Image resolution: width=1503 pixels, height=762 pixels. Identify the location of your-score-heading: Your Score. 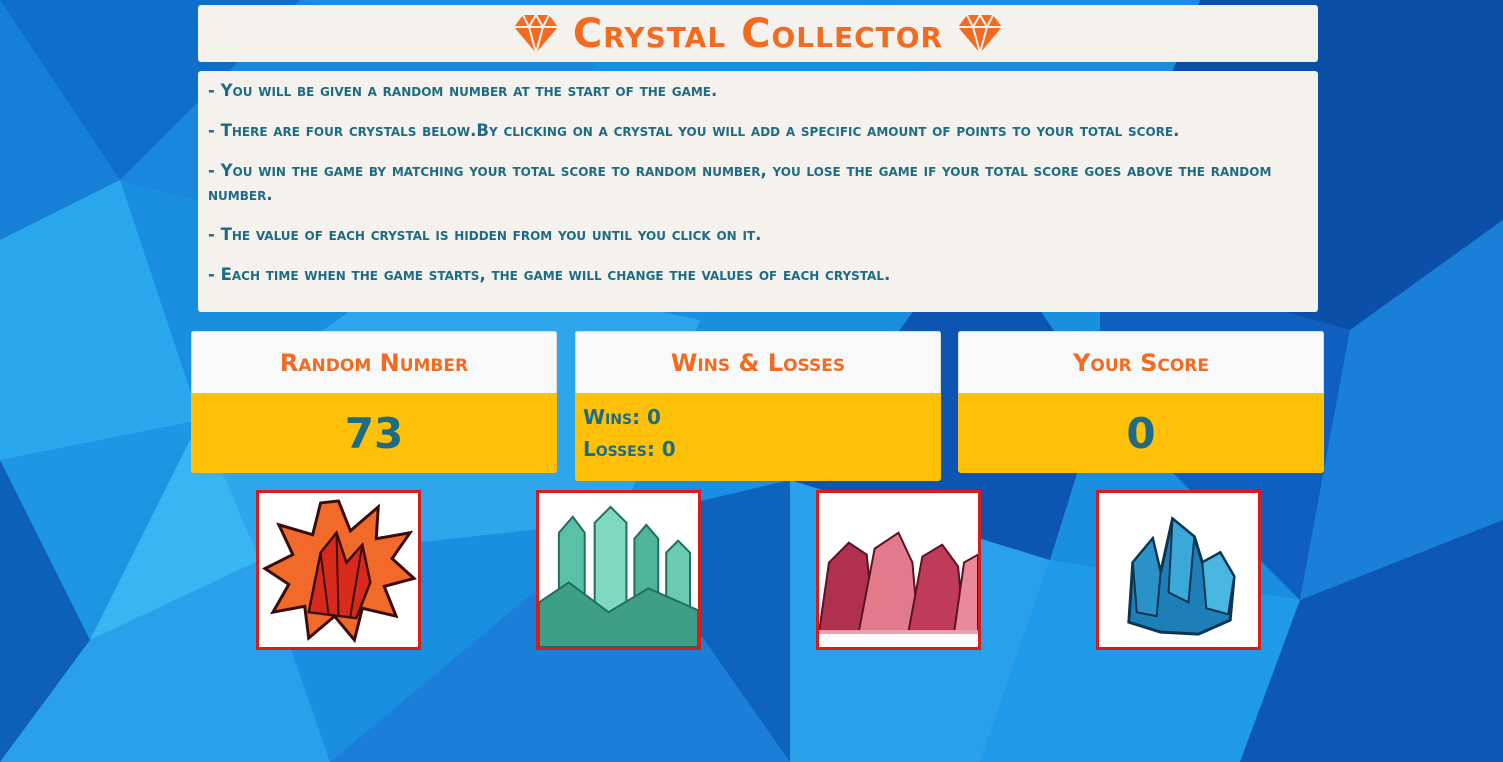
(1141, 362).